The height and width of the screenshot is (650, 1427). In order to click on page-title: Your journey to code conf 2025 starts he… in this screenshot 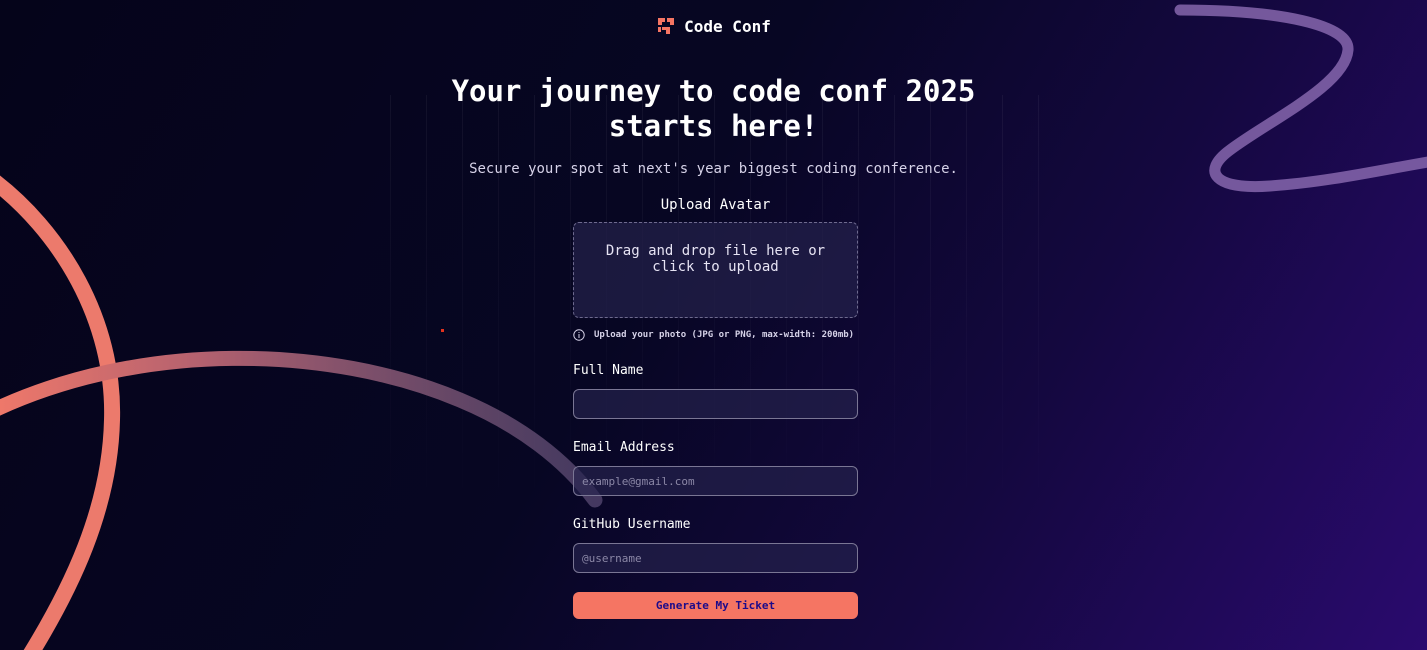, I will do `click(713, 109)`.